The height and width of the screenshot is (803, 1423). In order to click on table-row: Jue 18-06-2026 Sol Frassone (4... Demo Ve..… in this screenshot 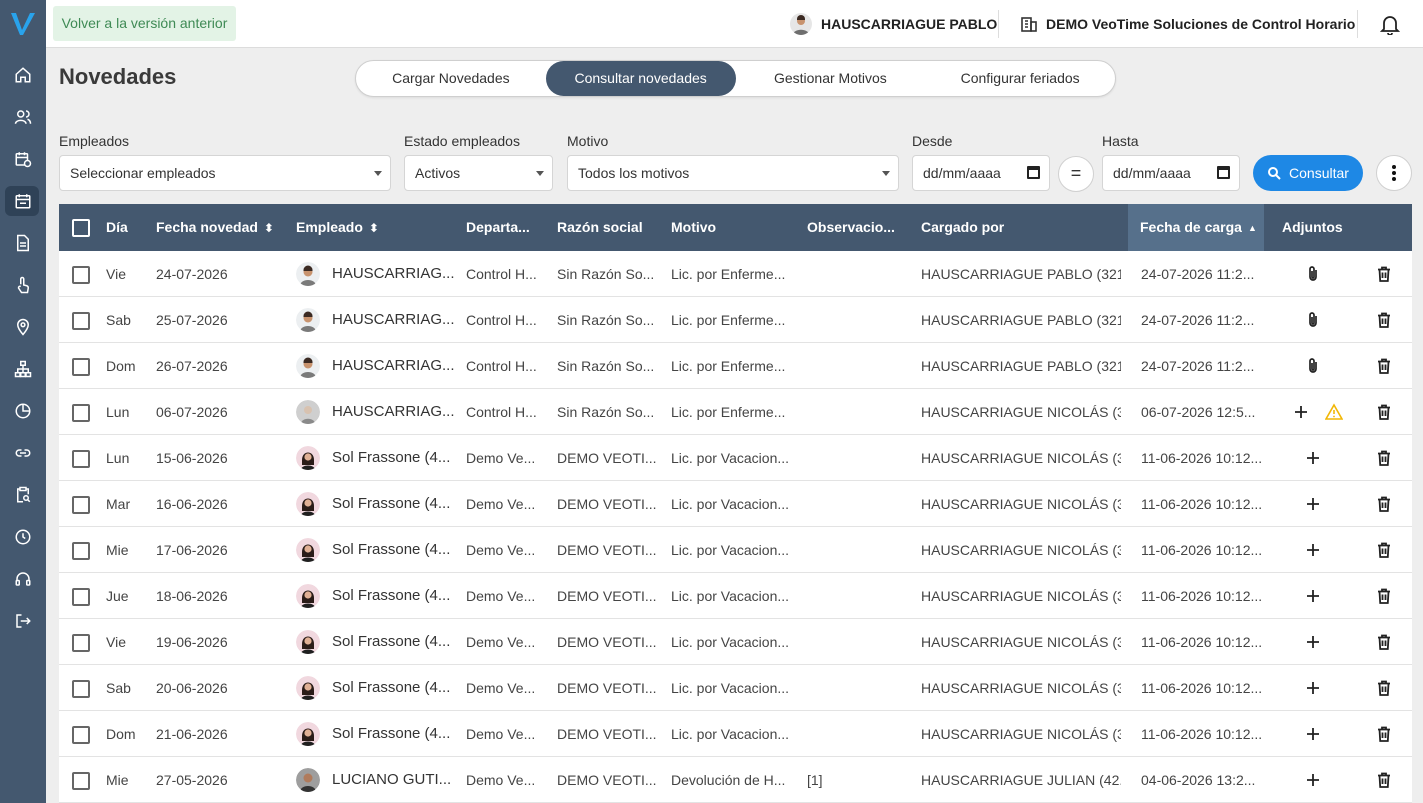, I will do `click(735, 596)`.